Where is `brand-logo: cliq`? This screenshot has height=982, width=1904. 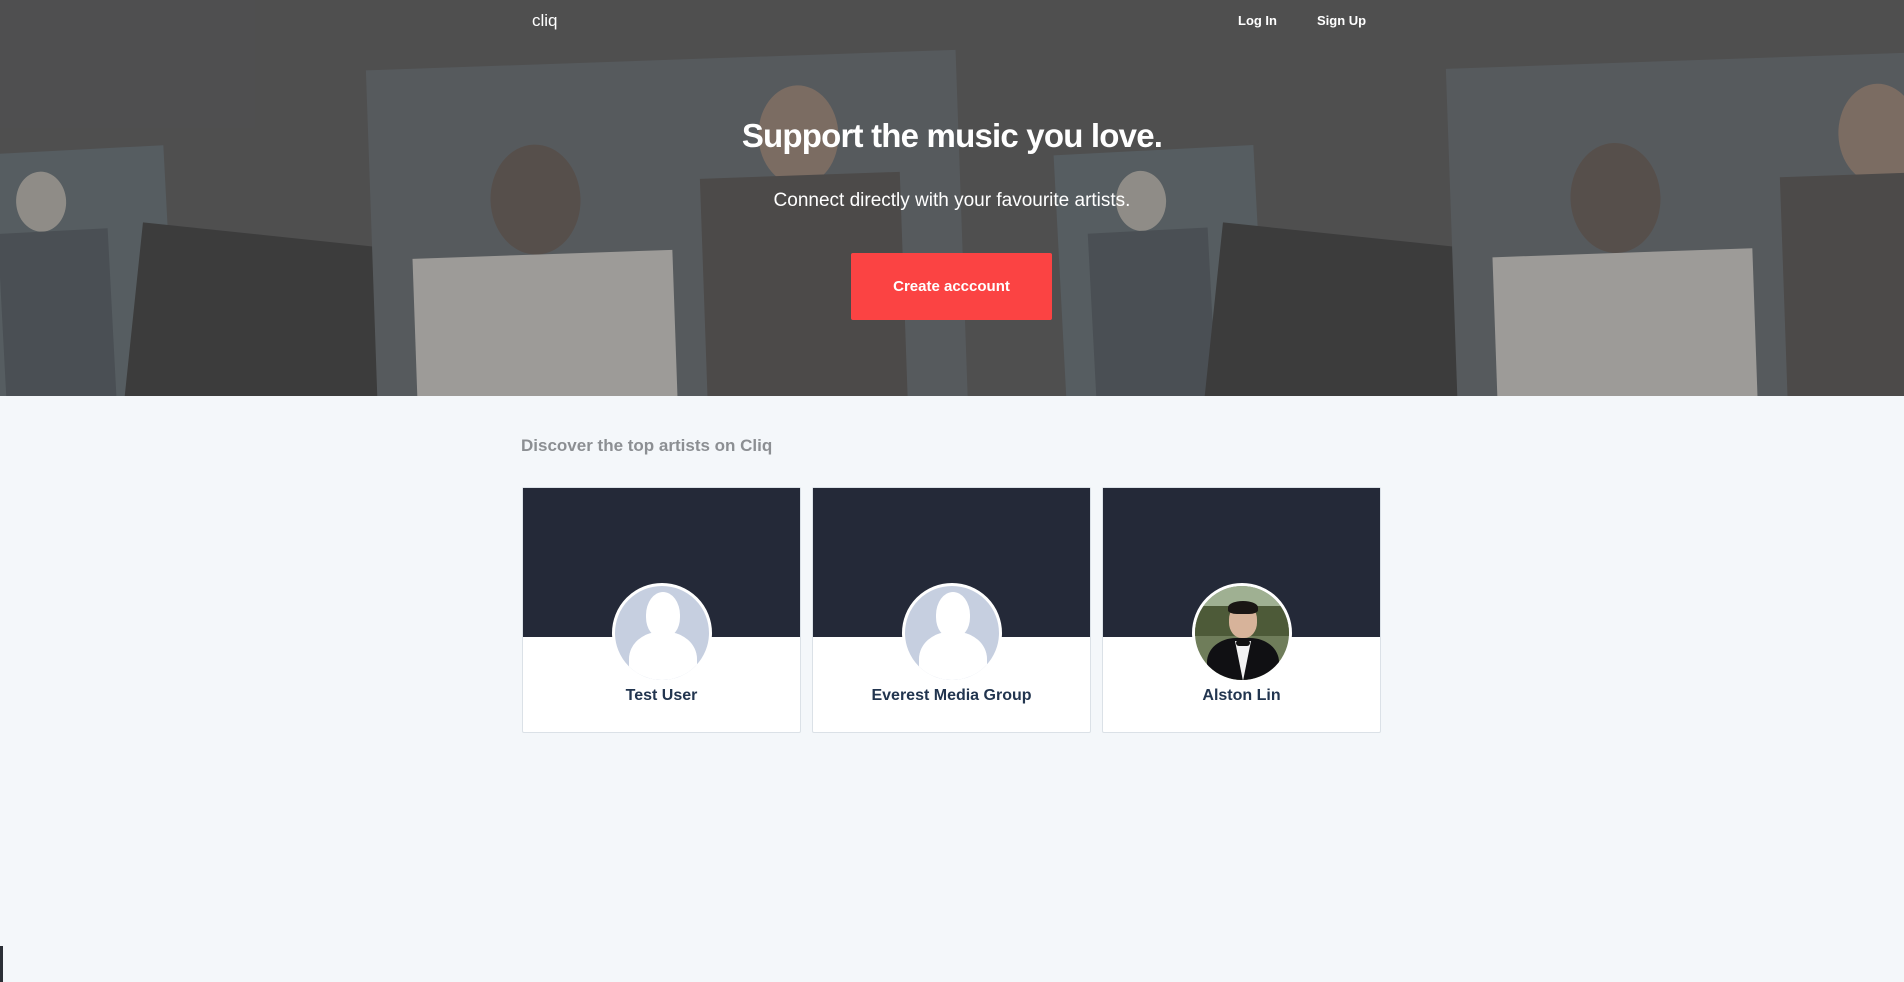
brand-logo: cliq is located at coordinates (545, 21).